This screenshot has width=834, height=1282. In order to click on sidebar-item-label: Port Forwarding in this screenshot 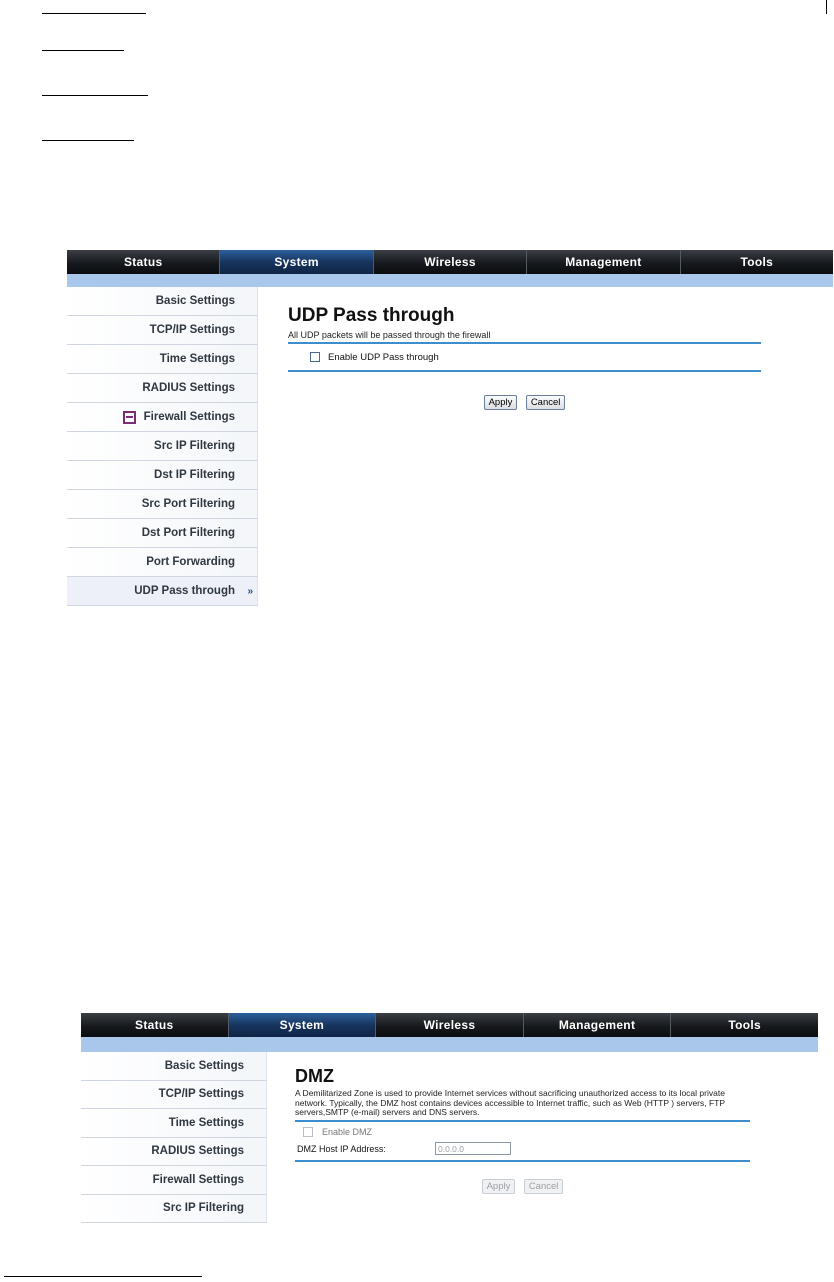, I will do `click(190, 562)`.